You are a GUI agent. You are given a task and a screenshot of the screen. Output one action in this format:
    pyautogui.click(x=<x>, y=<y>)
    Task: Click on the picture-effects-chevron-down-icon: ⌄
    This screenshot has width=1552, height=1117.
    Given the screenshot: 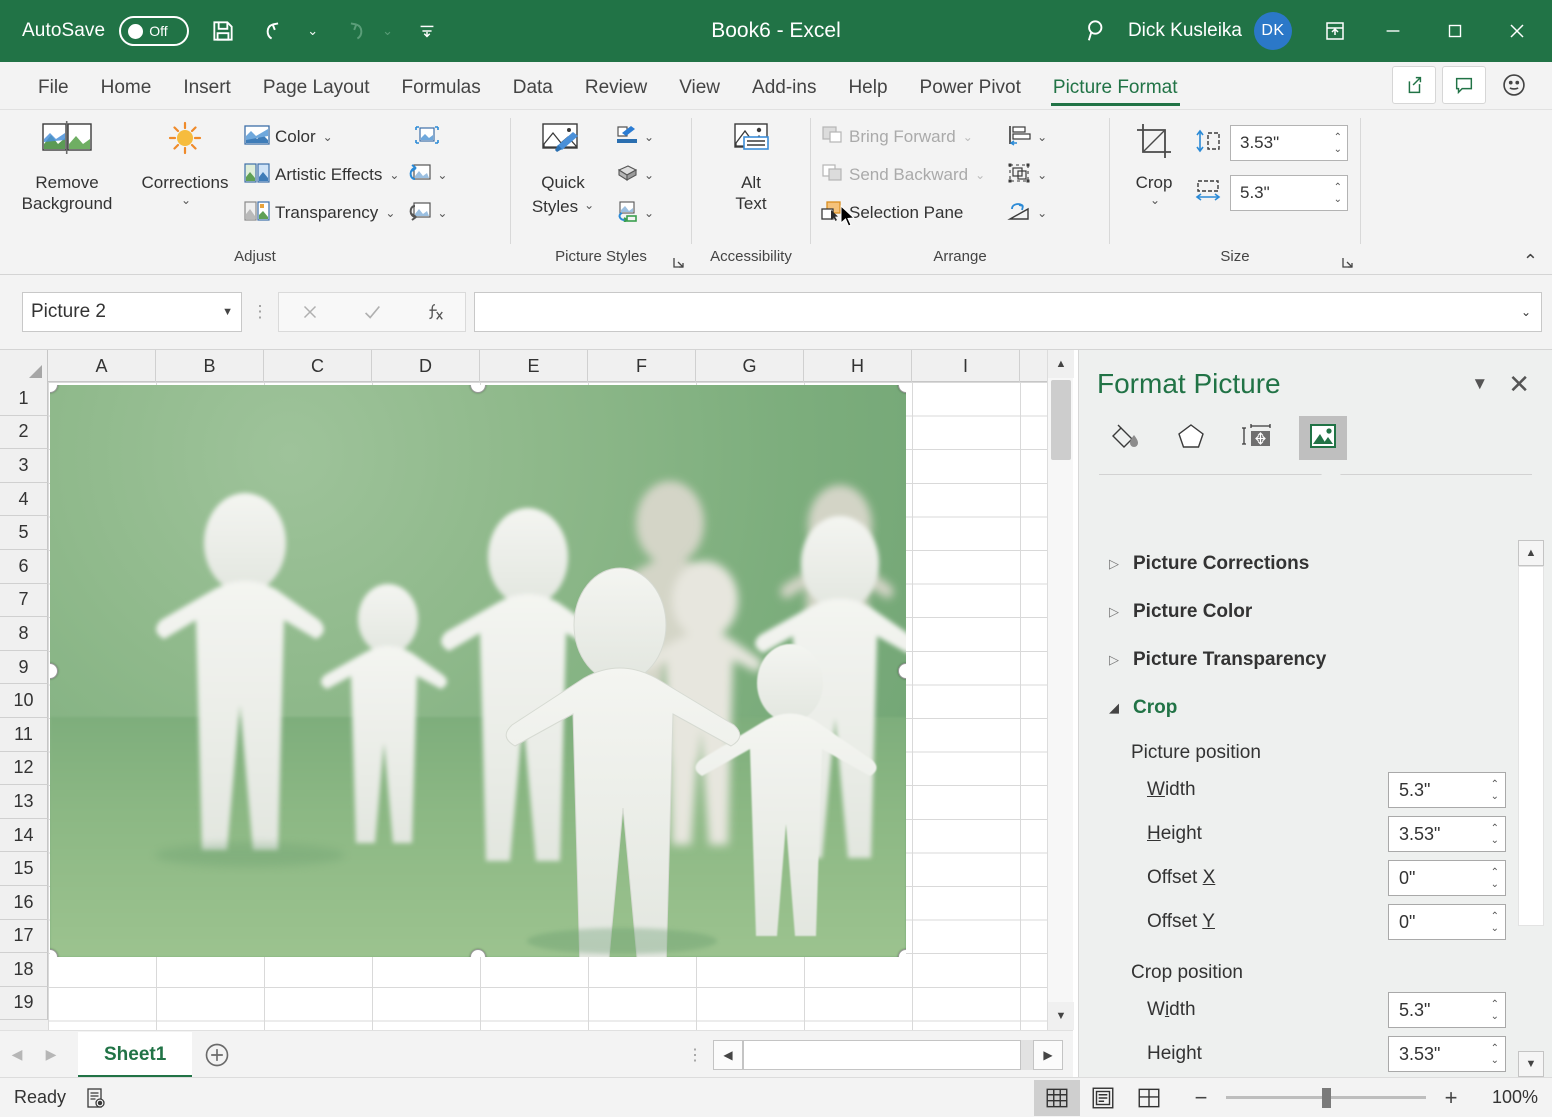 What is the action you would take?
    pyautogui.click(x=649, y=175)
    